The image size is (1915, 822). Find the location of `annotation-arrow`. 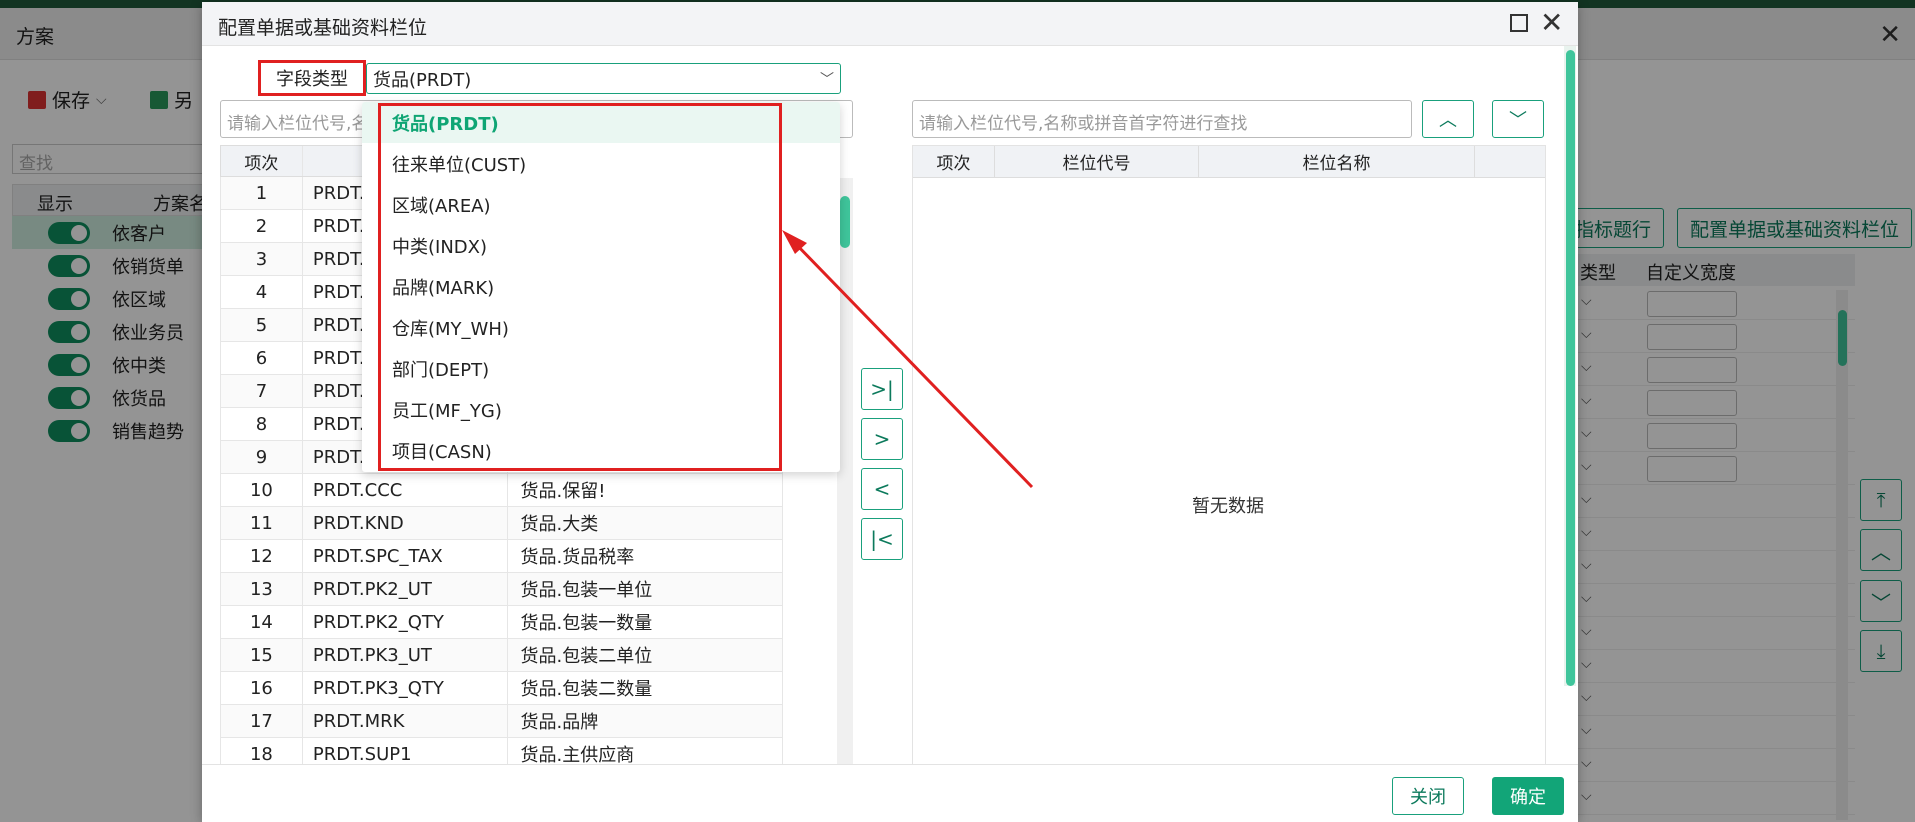

annotation-arrow is located at coordinates (908, 359).